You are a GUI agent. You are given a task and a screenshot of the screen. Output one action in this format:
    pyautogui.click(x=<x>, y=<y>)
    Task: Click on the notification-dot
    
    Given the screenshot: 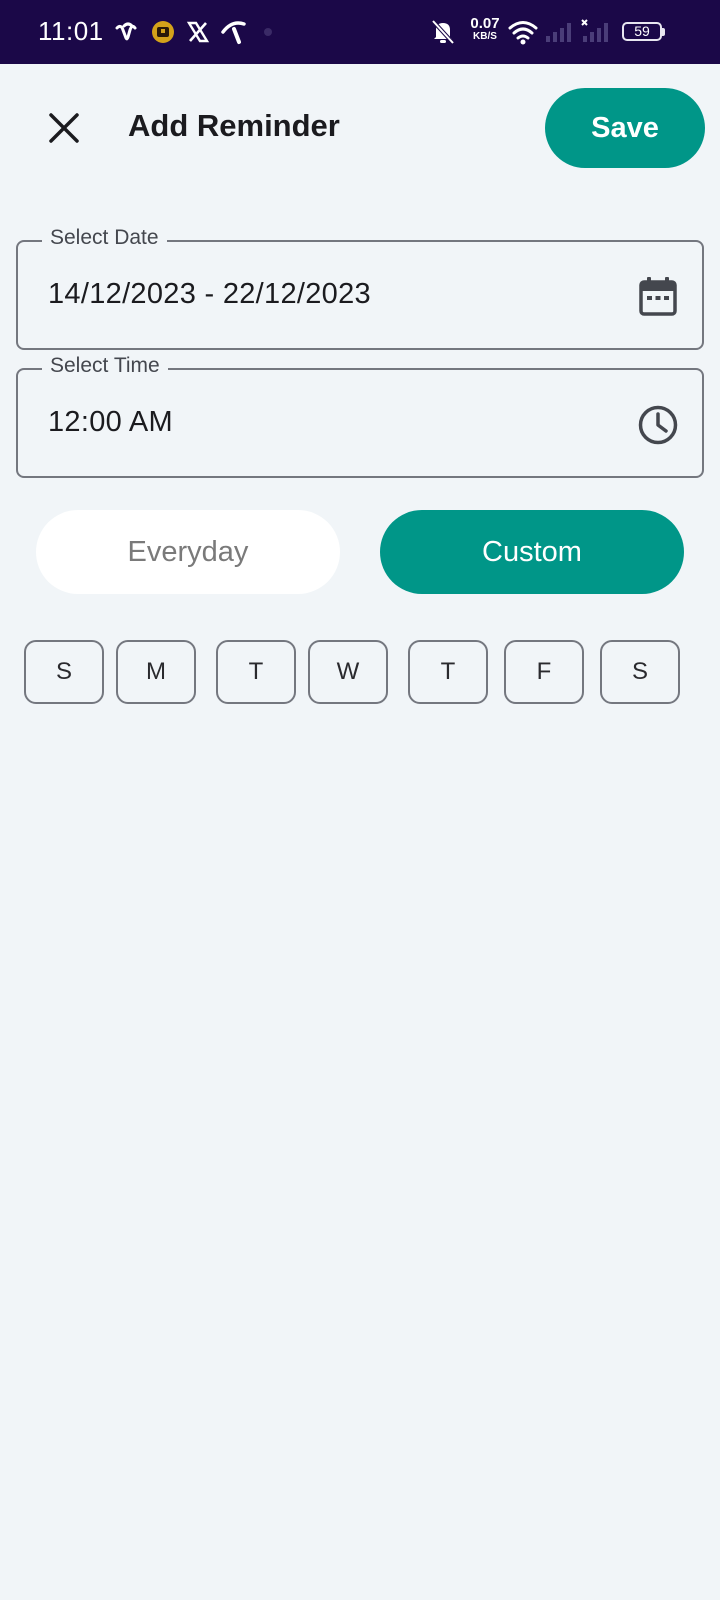 What is the action you would take?
    pyautogui.click(x=268, y=32)
    